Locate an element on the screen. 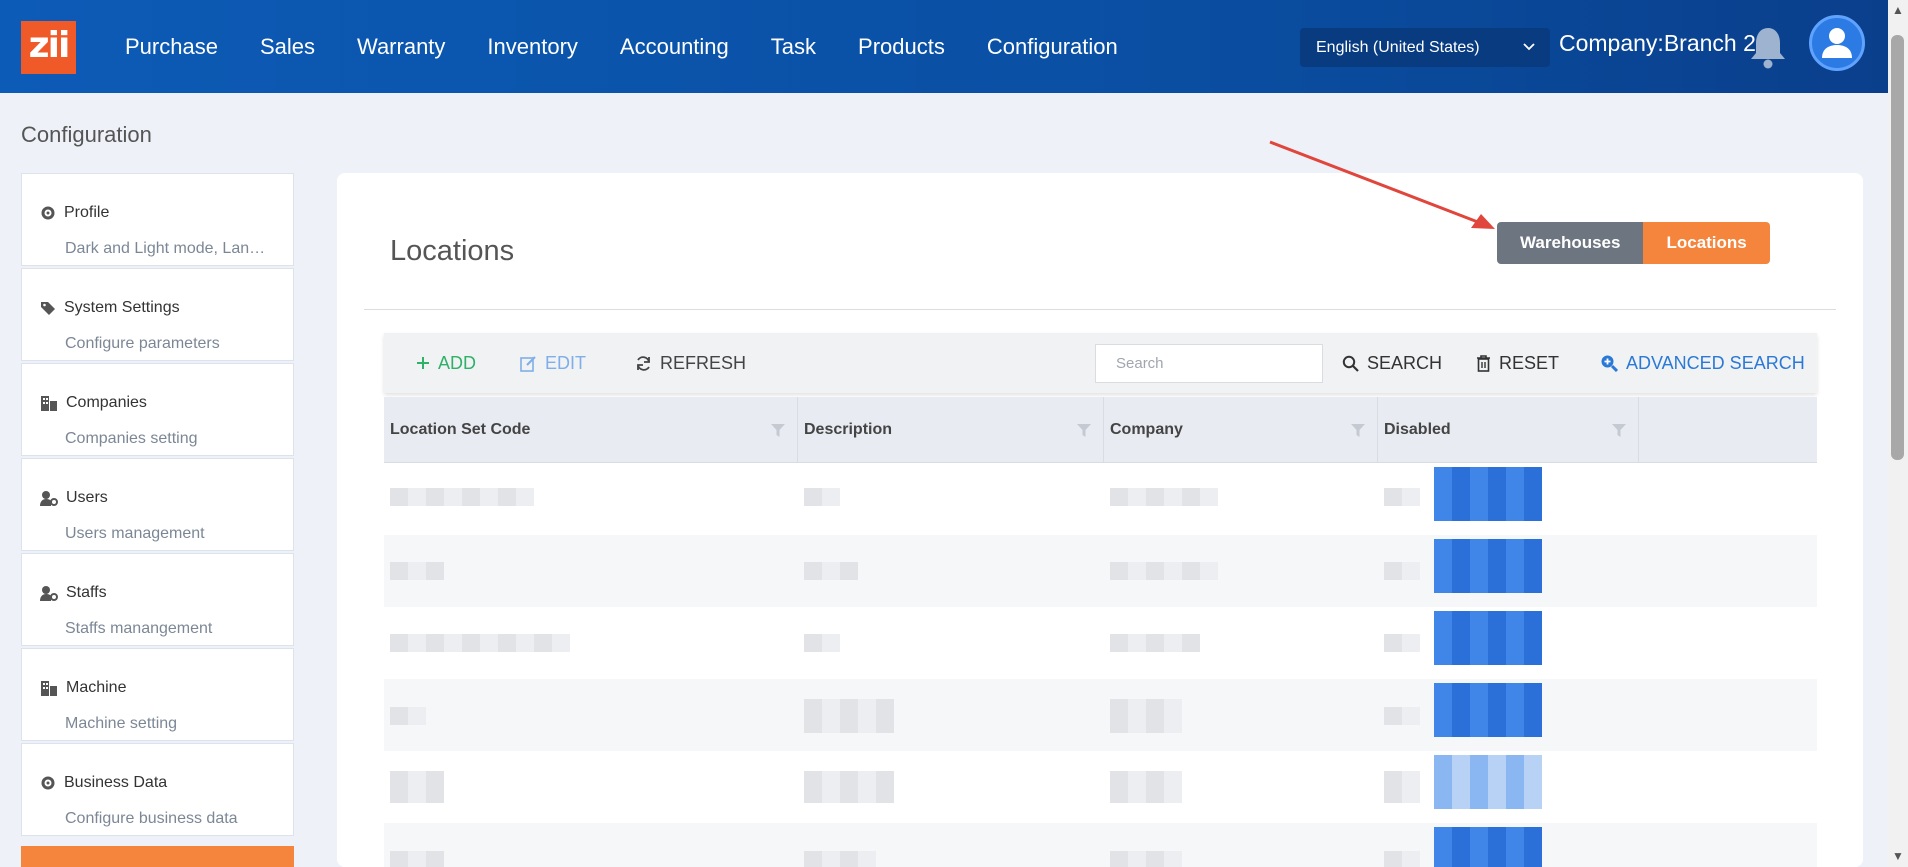 The image size is (1908, 867). nav-task: Task is located at coordinates (793, 47).